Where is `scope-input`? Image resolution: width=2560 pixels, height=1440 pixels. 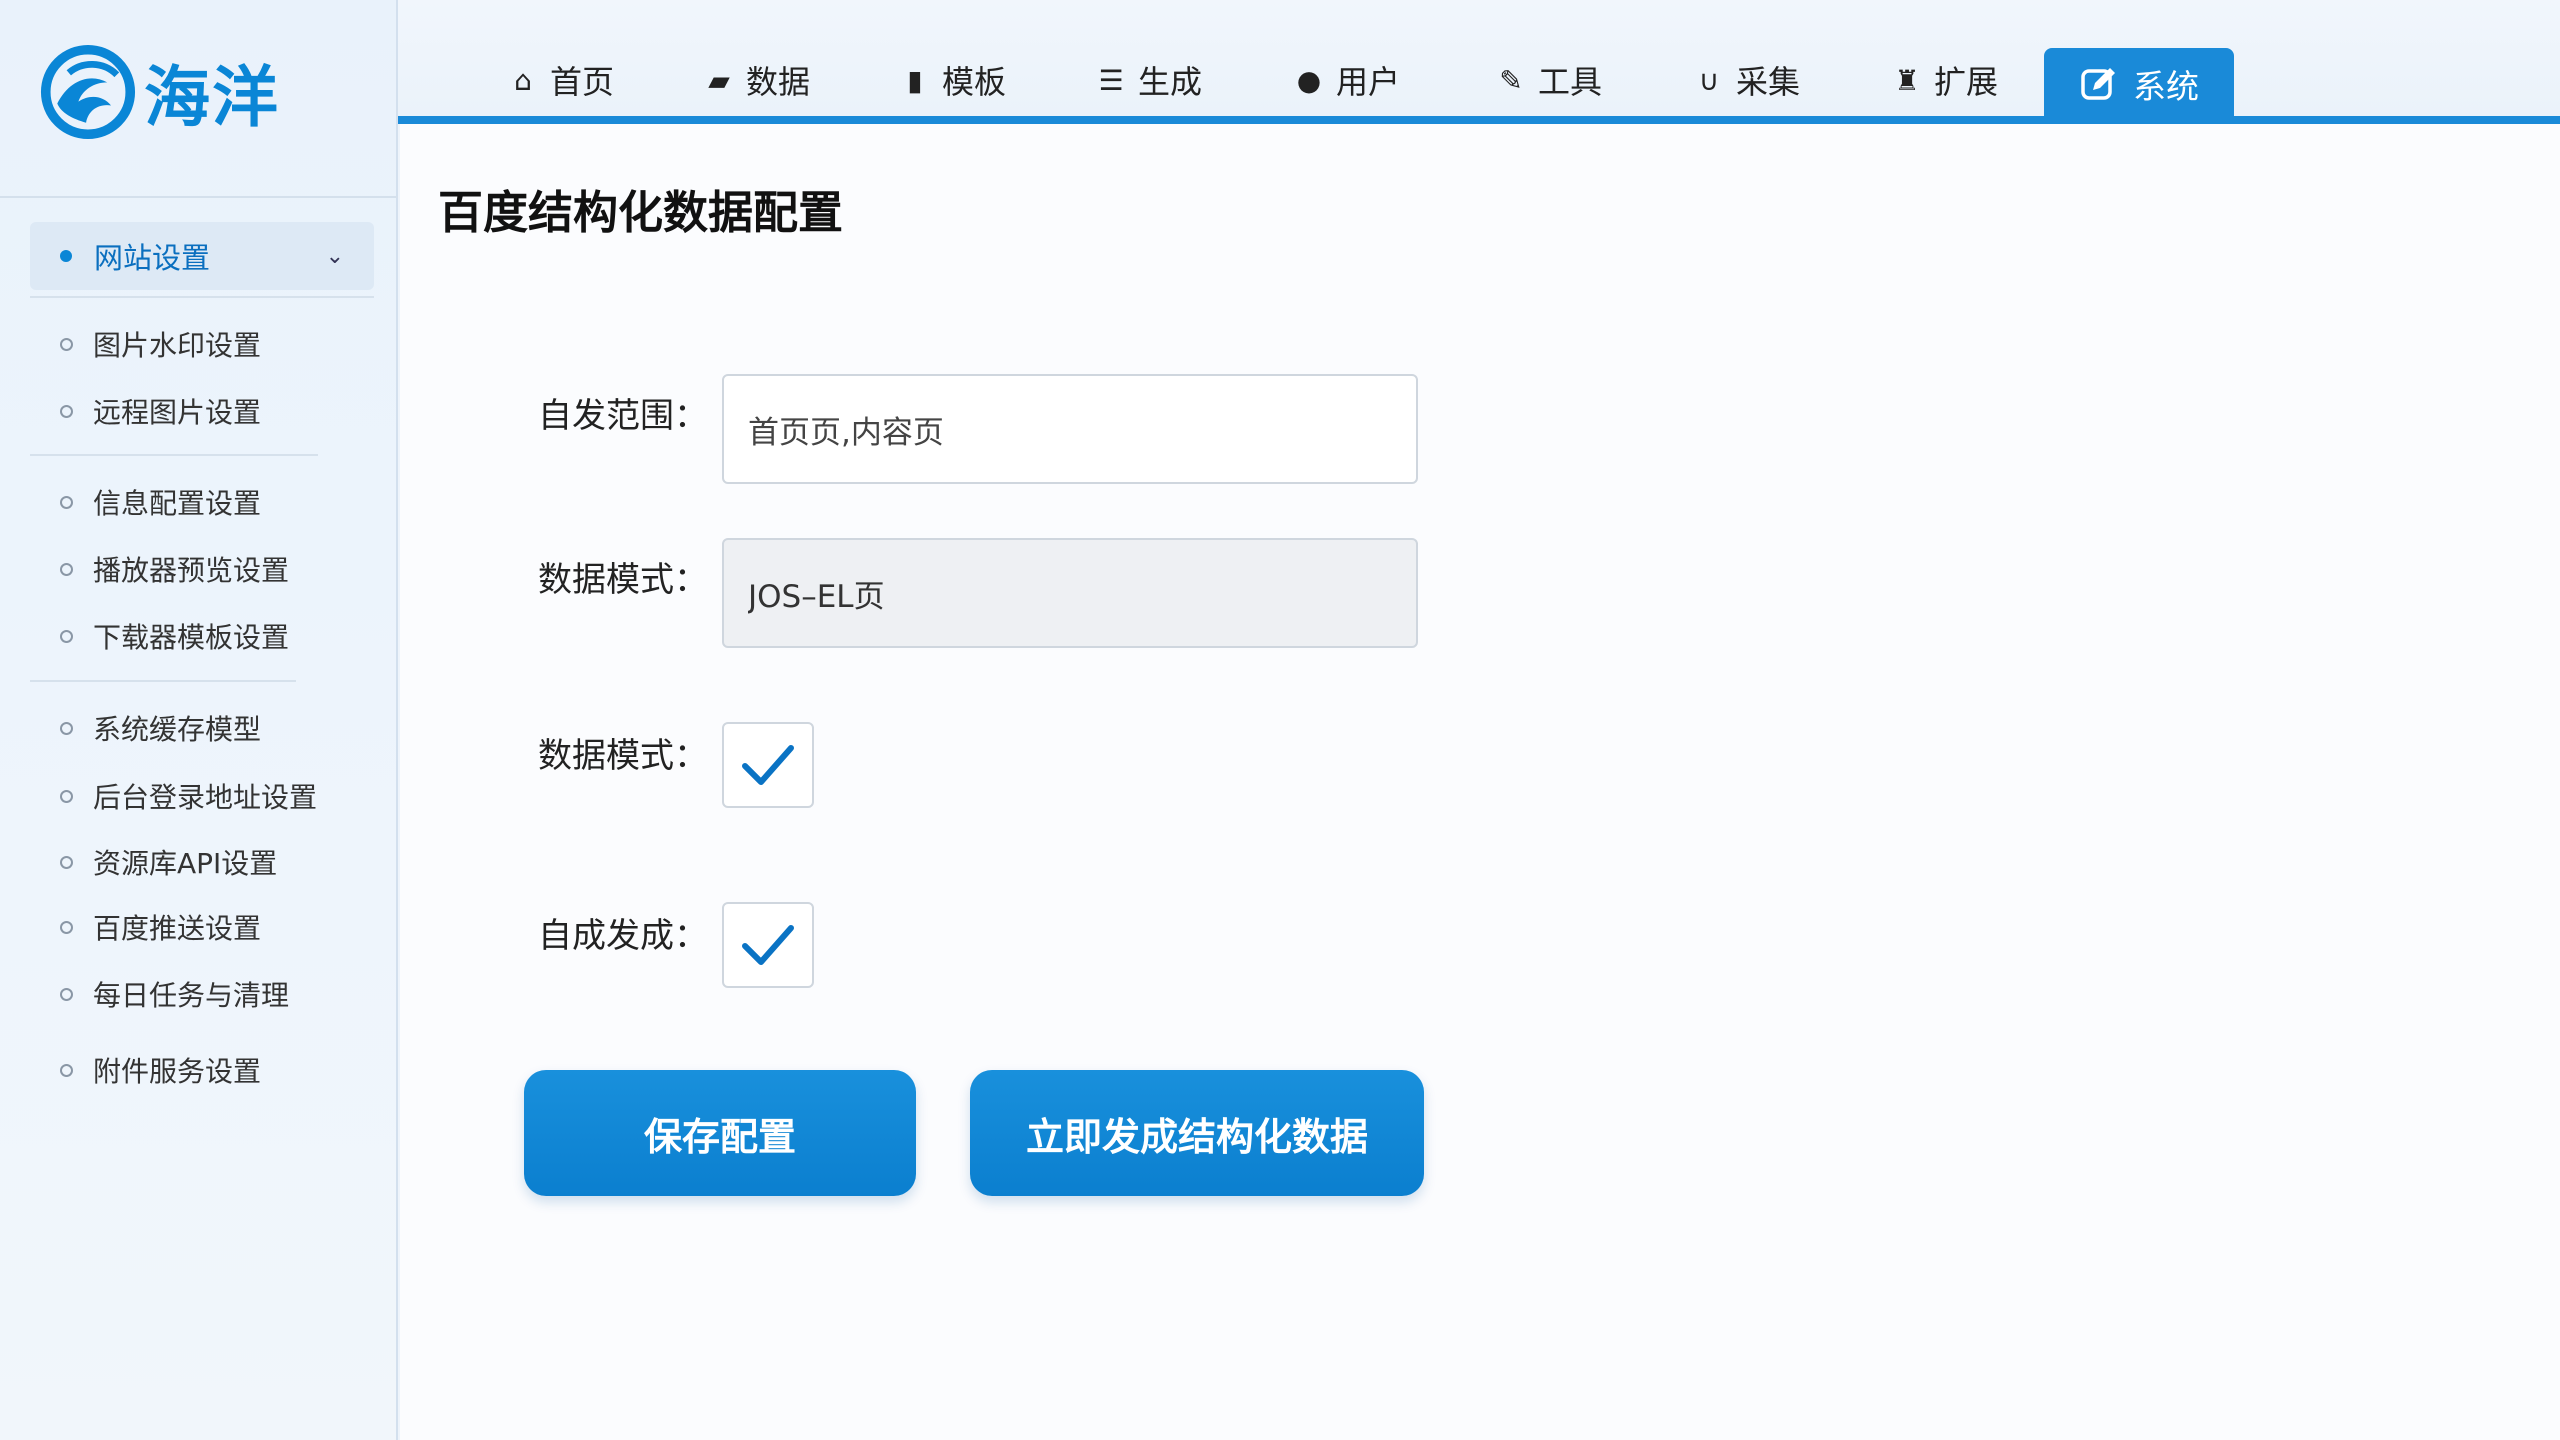 scope-input is located at coordinates (1070, 429).